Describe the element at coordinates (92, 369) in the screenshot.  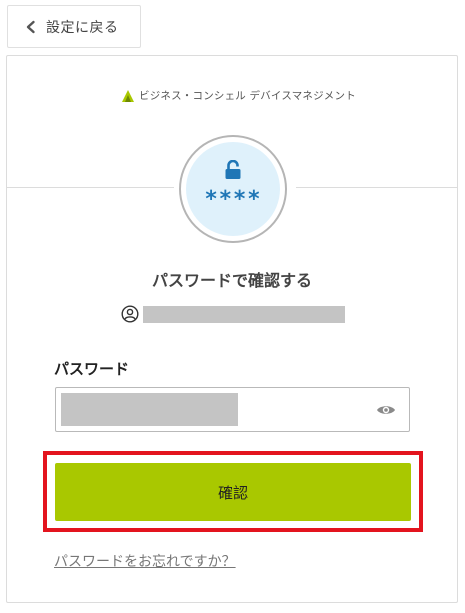
I see `password-label: パスワード` at that location.